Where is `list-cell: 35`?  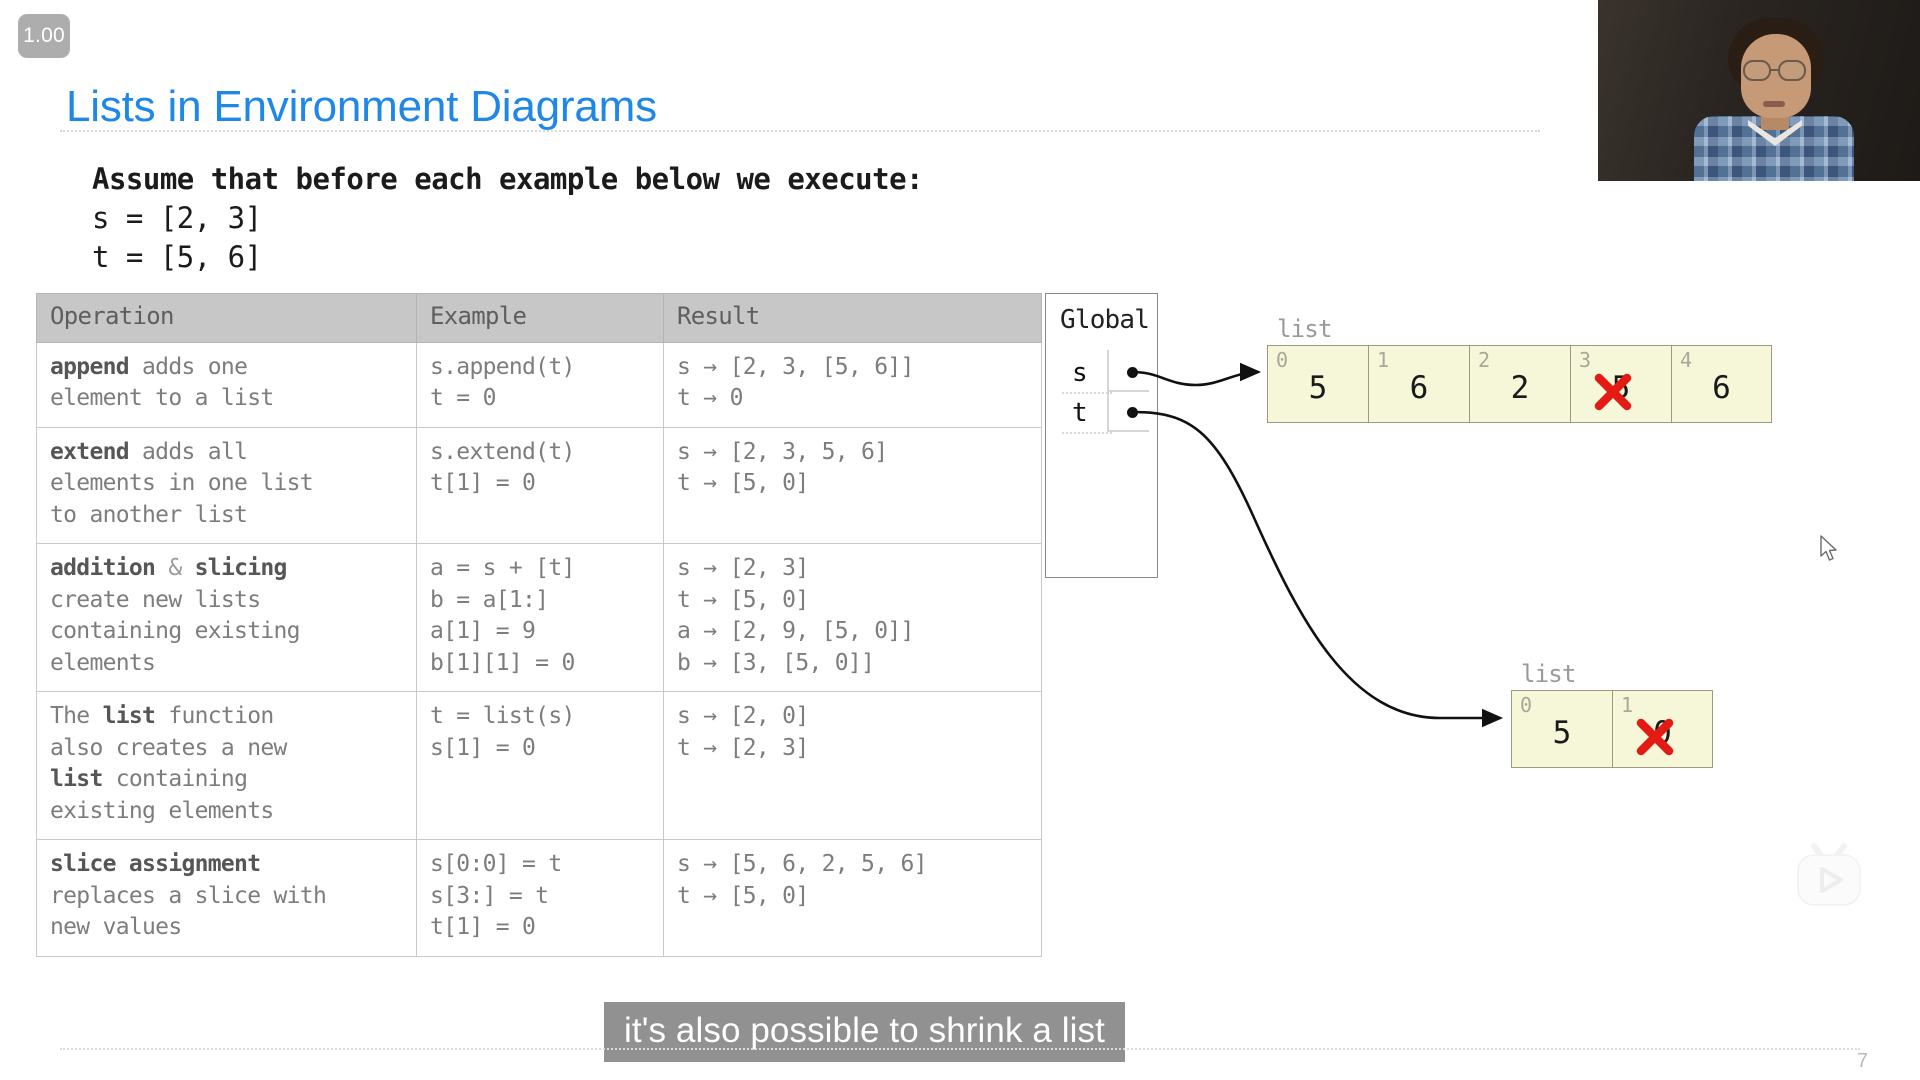 list-cell: 35 is located at coordinates (1620, 384).